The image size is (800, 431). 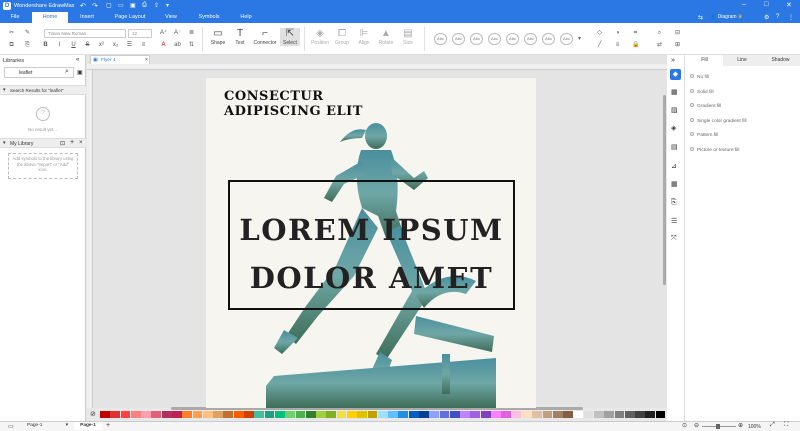 I want to click on text-direction-icon: ⇅, so click(x=191, y=45).